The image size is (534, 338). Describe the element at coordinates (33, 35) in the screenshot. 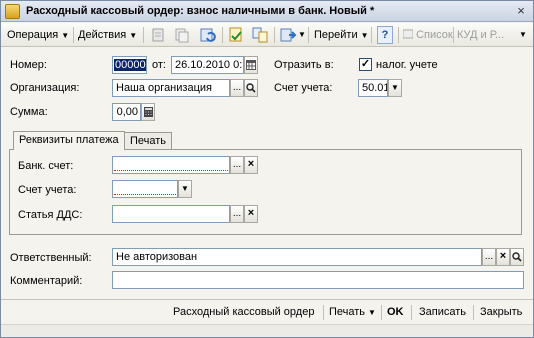

I see `operation-menu-label: Операция` at that location.